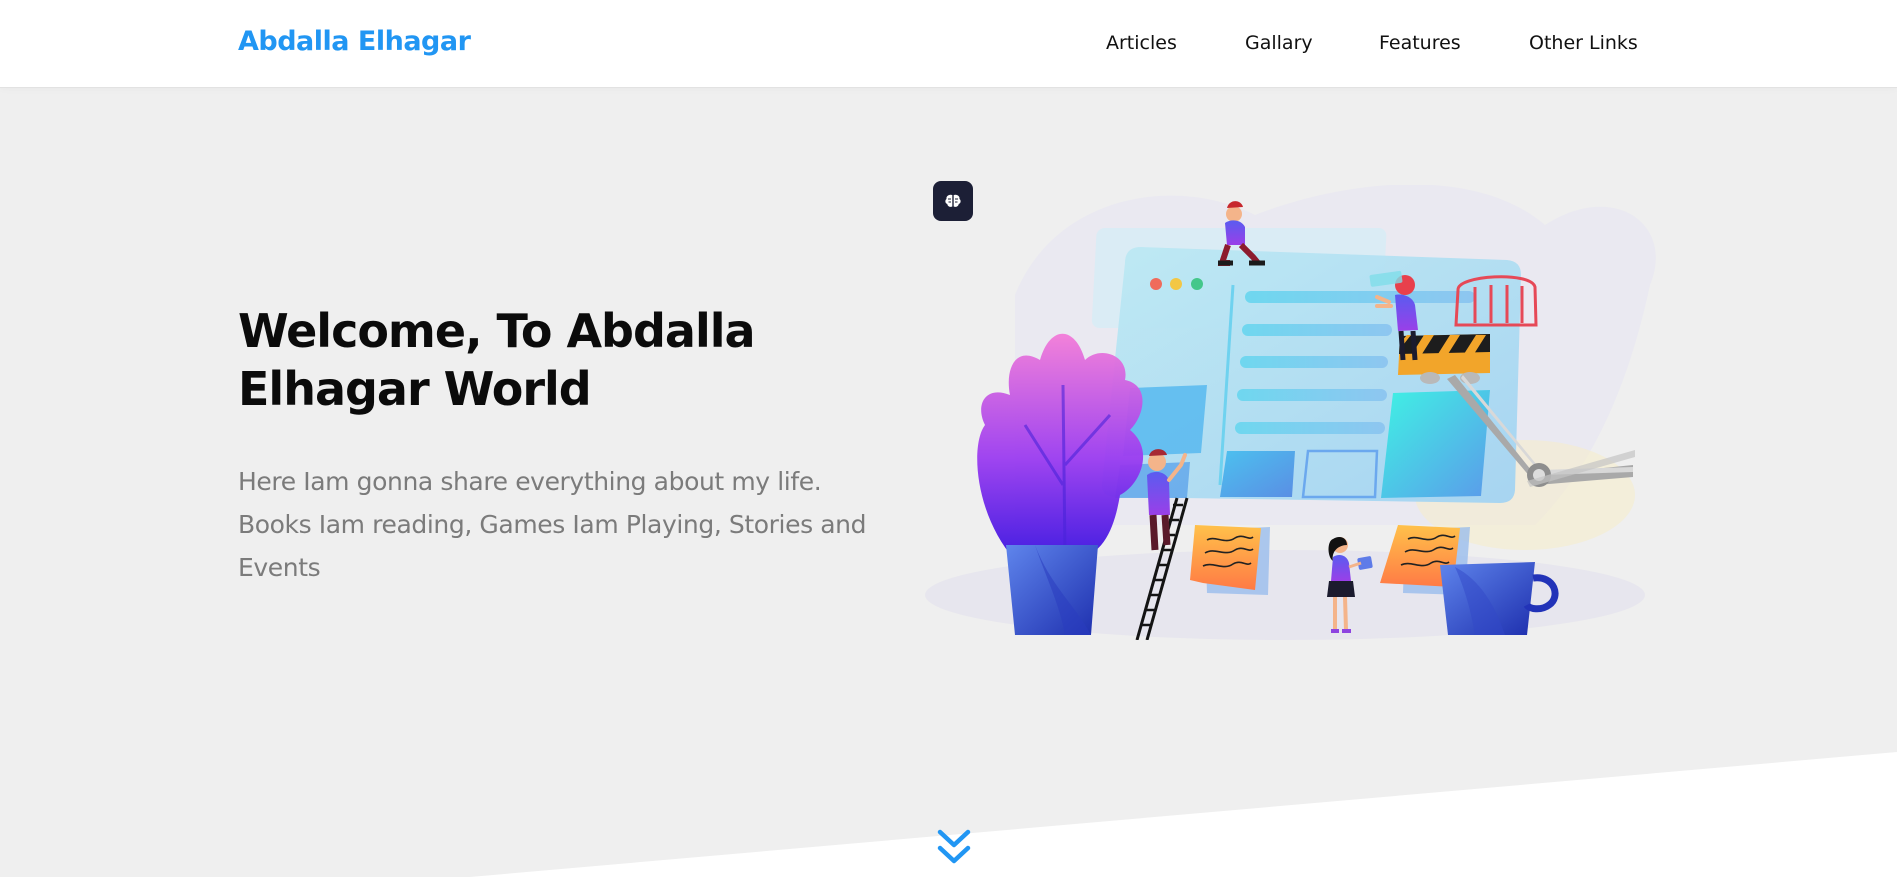 Image resolution: width=1897 pixels, height=877 pixels. Describe the element at coordinates (954, 848) in the screenshot. I see `chevron-double-down-icon` at that location.